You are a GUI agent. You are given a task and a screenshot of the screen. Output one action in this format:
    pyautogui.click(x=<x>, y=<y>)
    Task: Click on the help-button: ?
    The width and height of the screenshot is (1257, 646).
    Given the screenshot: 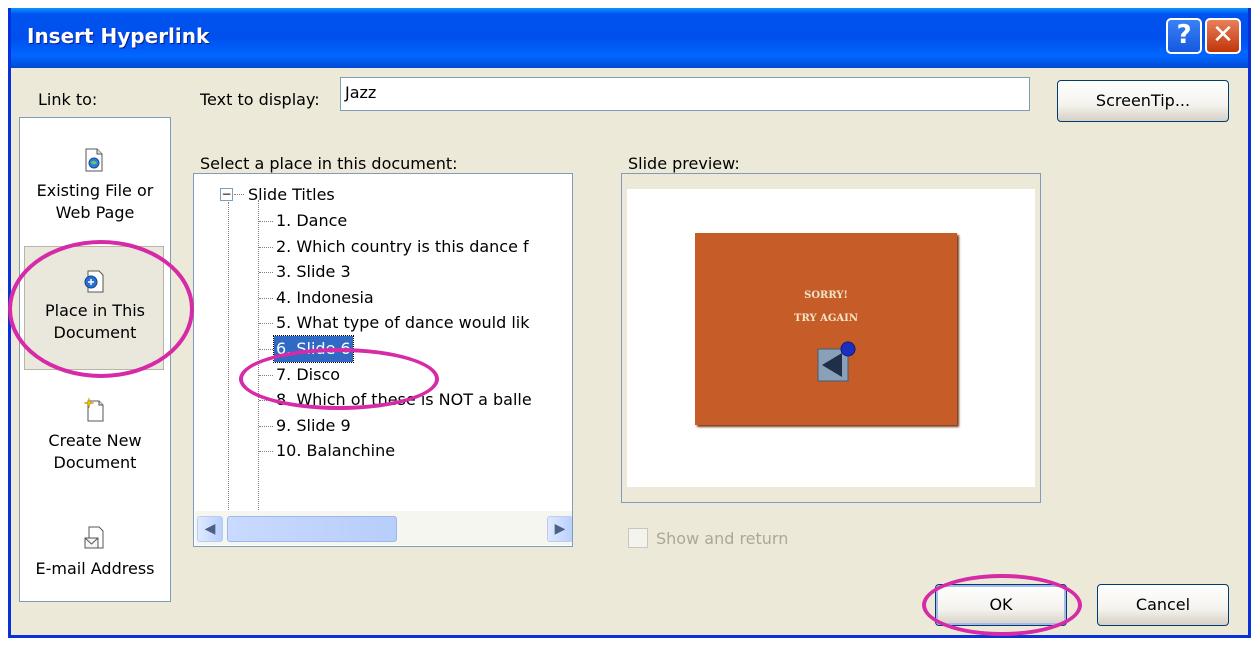 What is the action you would take?
    pyautogui.click(x=1184, y=36)
    